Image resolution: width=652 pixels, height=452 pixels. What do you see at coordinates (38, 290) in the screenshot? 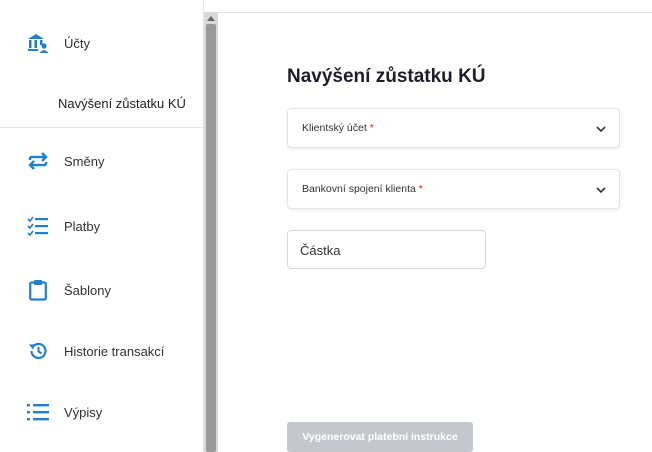
I see `clipboard-icon` at bounding box center [38, 290].